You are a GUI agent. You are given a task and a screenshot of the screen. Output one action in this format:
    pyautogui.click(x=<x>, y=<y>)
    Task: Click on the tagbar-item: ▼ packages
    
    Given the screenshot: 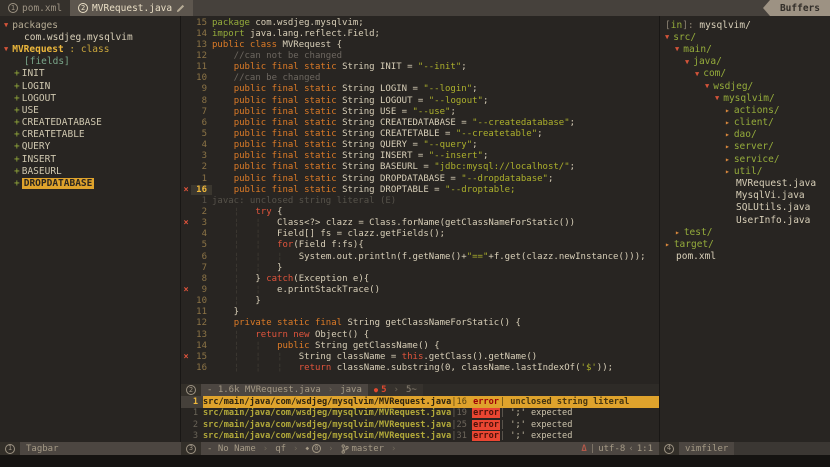 What is the action you would take?
    pyautogui.click(x=90, y=25)
    